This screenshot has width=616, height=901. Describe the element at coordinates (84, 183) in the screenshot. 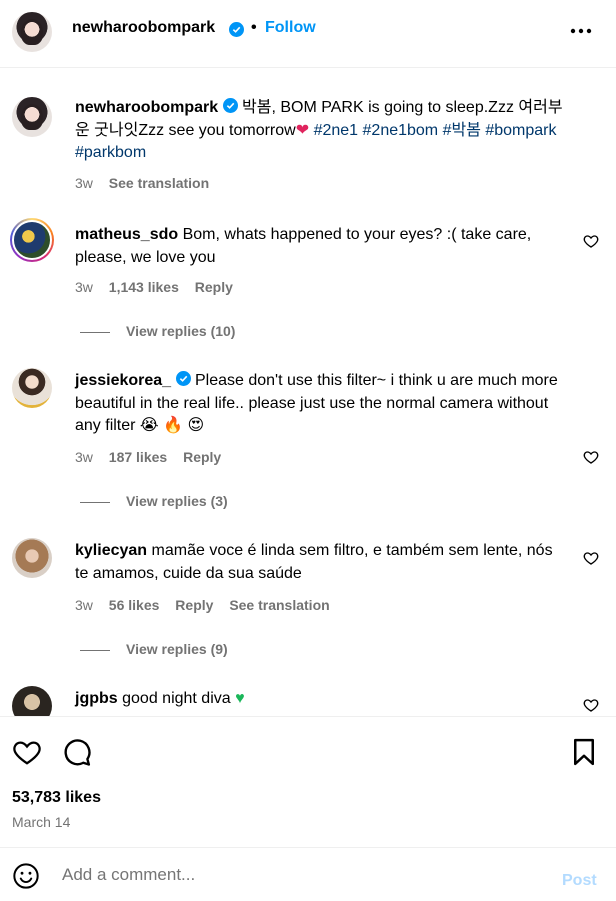

I see `caption-time: 3w` at that location.